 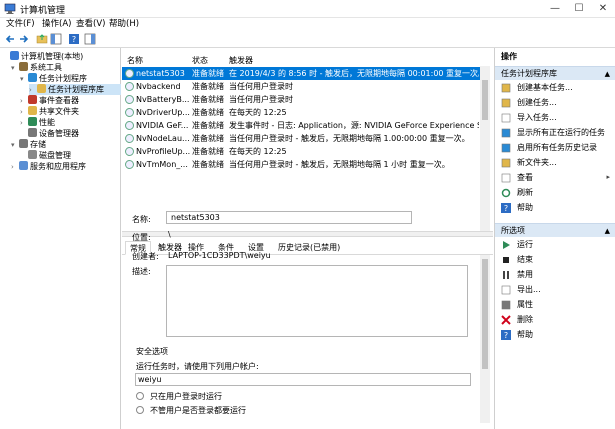 I want to click on task-row: NvDriverUp... 准备就绪 在每天的 12:25, so click(x=301, y=112).